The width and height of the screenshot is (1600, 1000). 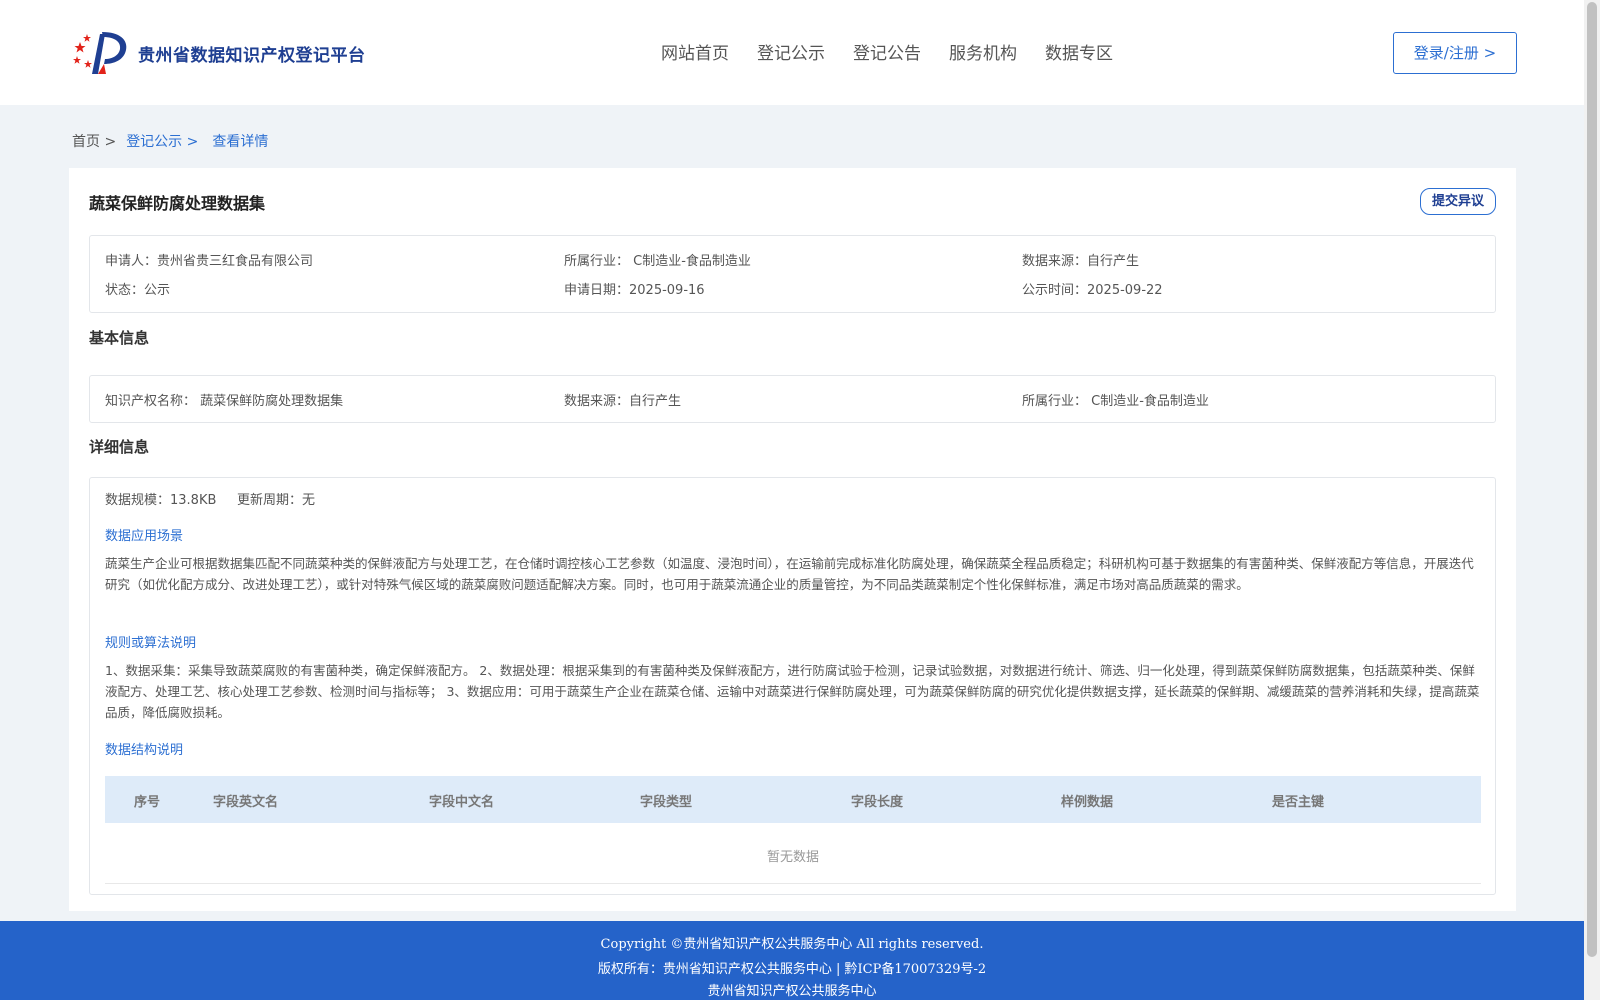 What do you see at coordinates (246, 802) in the screenshot?
I see `table-header-cell: 字段英文名` at bounding box center [246, 802].